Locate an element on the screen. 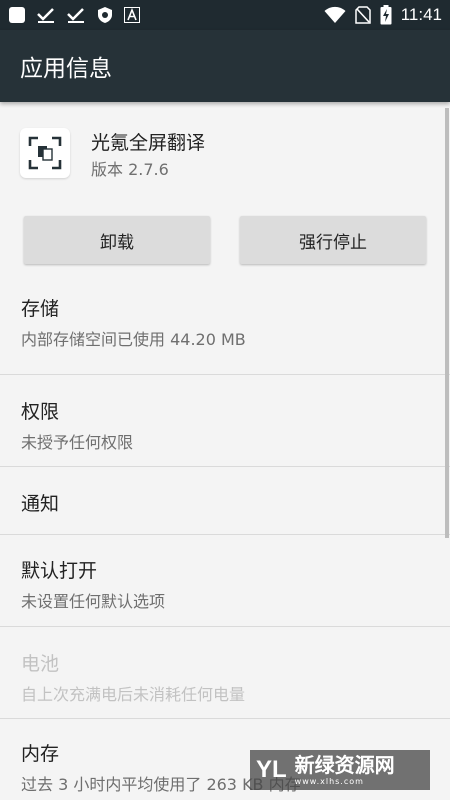 Image resolution: width=450 pixels, height=800 pixels. watermark-logo: YL is located at coordinates (271, 769).